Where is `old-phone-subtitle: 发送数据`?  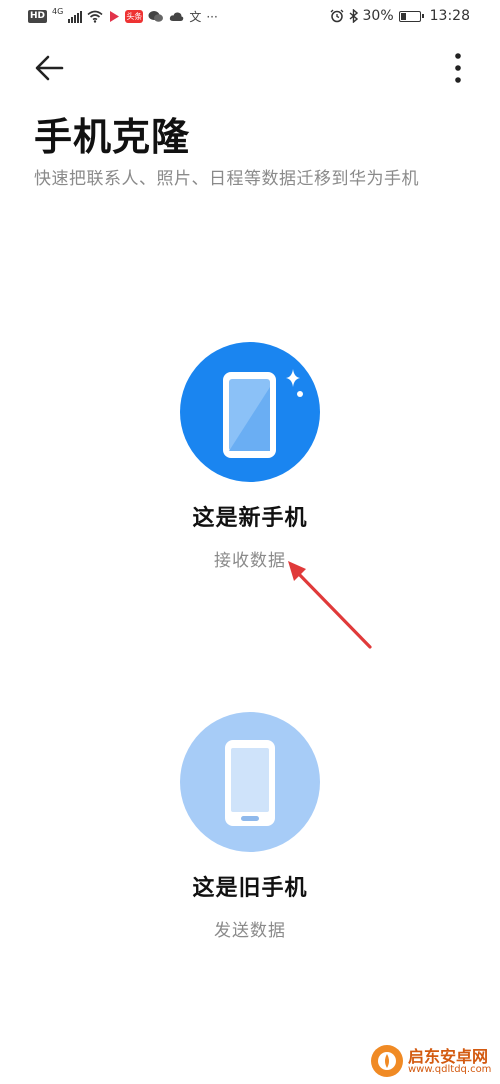
old-phone-subtitle: 发送数据 is located at coordinates (250, 931).